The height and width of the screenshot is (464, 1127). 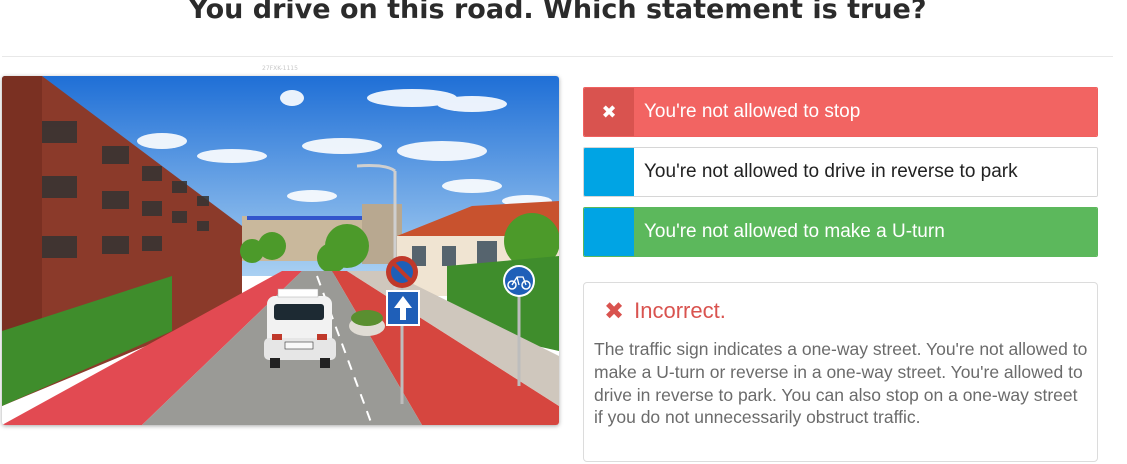 I want to click on feedback-header: ✖ Incorrect., so click(x=665, y=311).